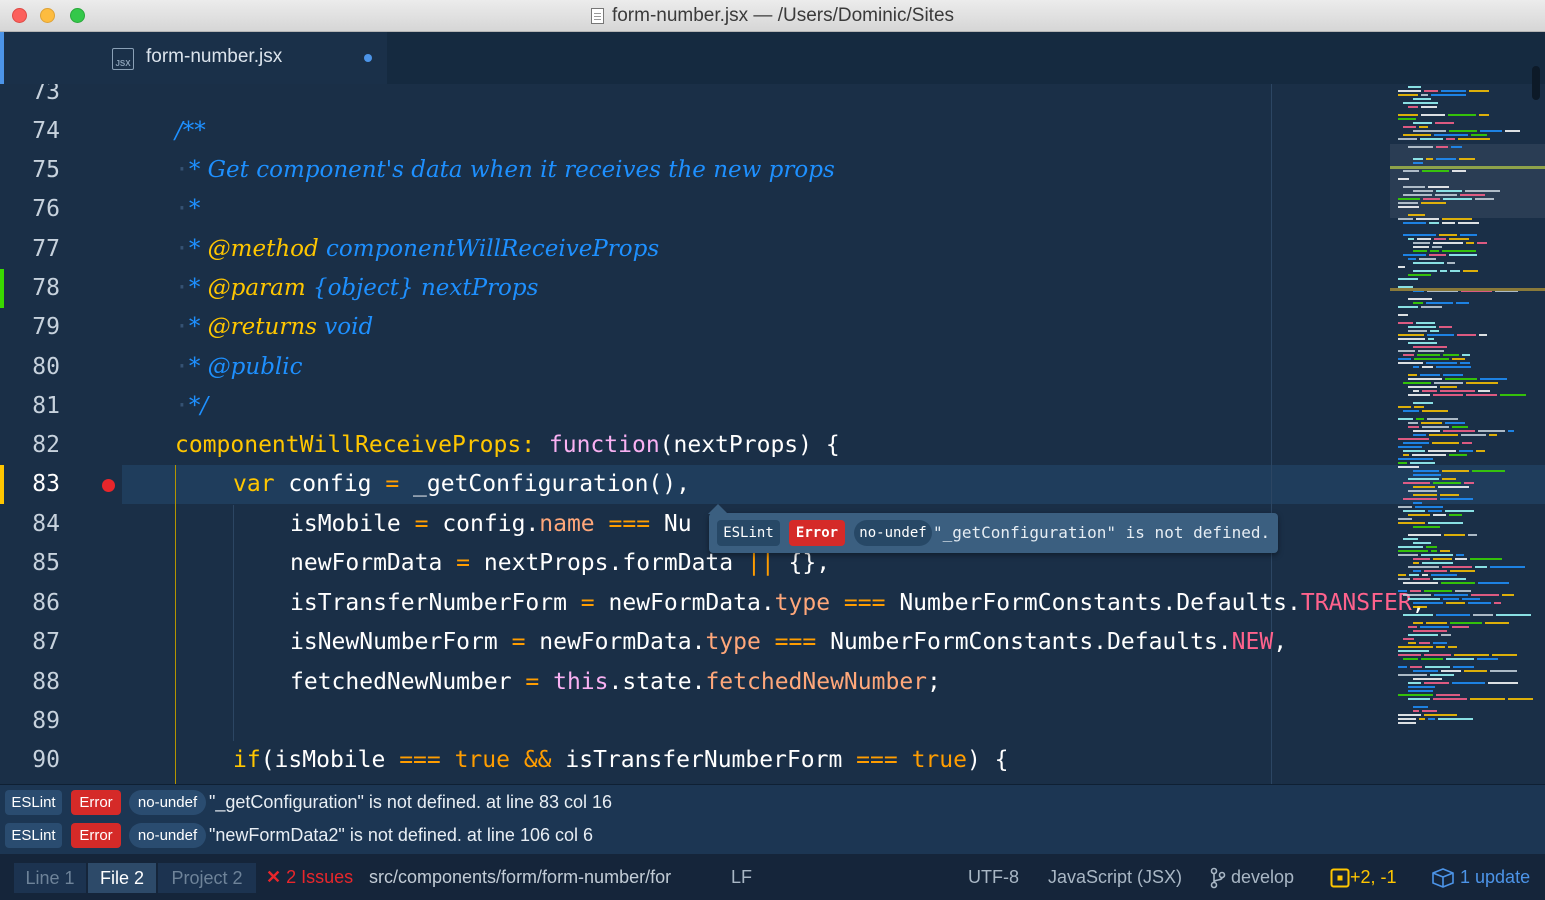 Image resolution: width=1545 pixels, height=900 pixels. Describe the element at coordinates (348, 445) in the screenshot. I see `method-name-token: componentWillReceiveProps` at that location.